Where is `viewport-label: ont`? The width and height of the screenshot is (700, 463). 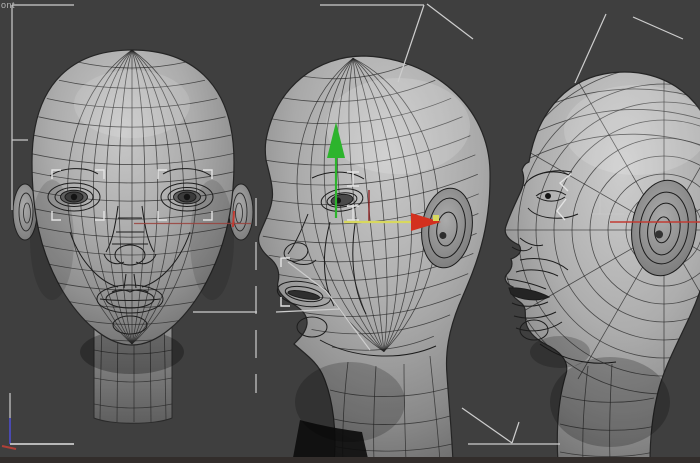
viewport-label: ont is located at coordinates (8, 5).